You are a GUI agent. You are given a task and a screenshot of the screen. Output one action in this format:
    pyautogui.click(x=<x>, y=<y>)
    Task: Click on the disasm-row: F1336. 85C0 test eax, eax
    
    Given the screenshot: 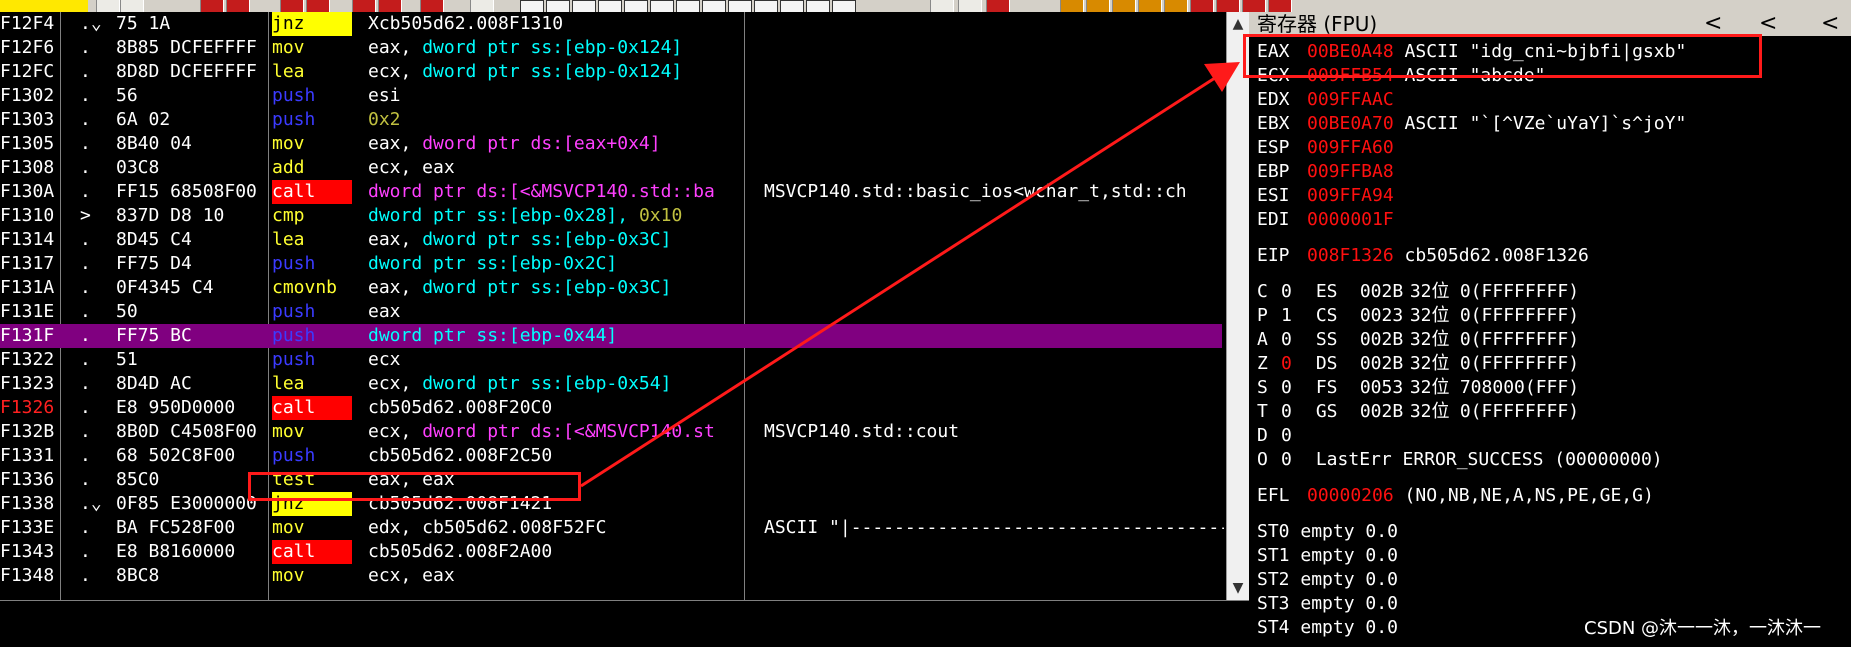 What is the action you would take?
    pyautogui.click(x=611, y=480)
    